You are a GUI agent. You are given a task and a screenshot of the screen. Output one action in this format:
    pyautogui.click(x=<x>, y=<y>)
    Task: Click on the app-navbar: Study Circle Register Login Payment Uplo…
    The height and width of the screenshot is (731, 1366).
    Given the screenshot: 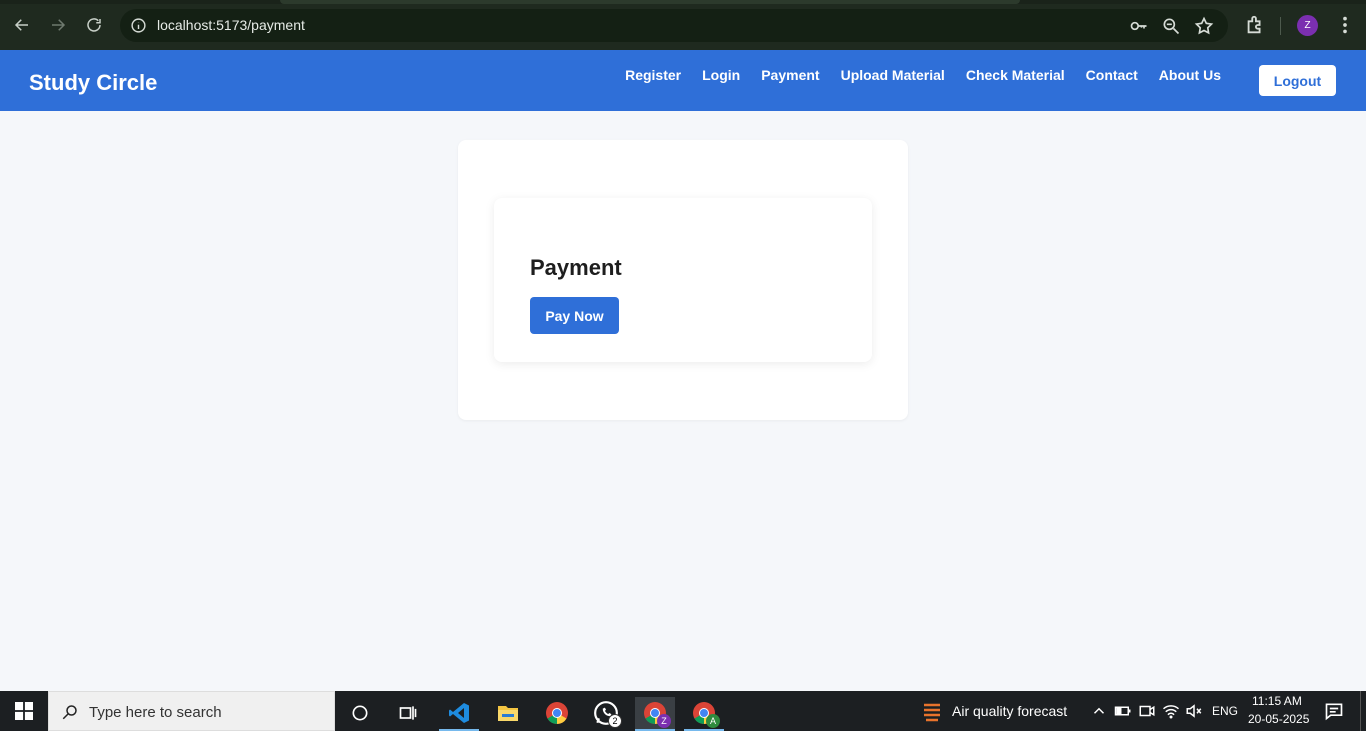 What is the action you would take?
    pyautogui.click(x=683, y=80)
    